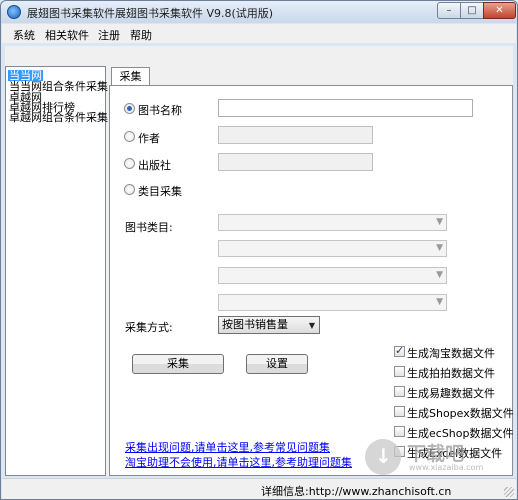  Describe the element at coordinates (259, 33) in the screenshot. I see `menu-bar: 系统 相关软件 注册 帮助` at that location.